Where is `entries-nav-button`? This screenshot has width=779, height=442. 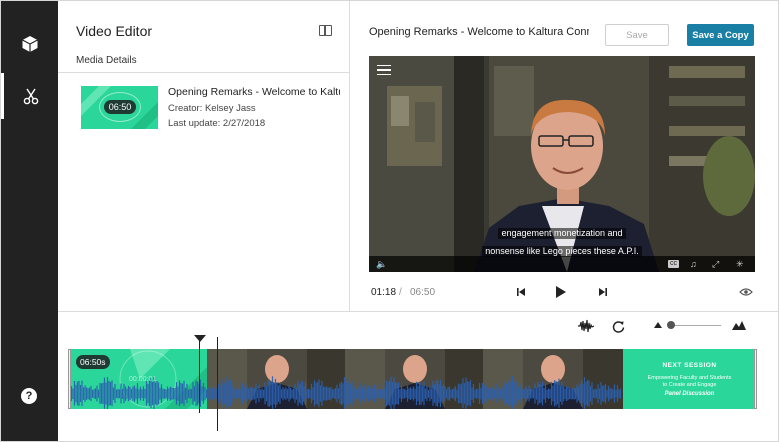
entries-nav-button is located at coordinates (29, 44).